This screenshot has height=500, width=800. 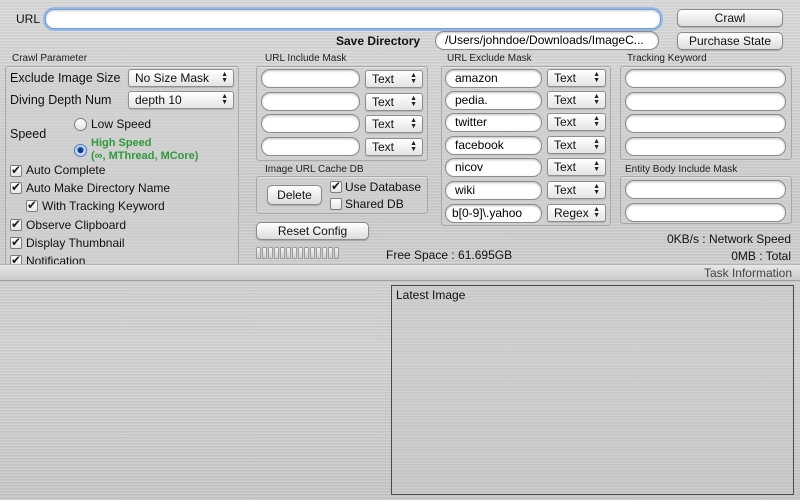 I want to click on exclude-mask-type-5: Text ▲ ▼, so click(x=576, y=167).